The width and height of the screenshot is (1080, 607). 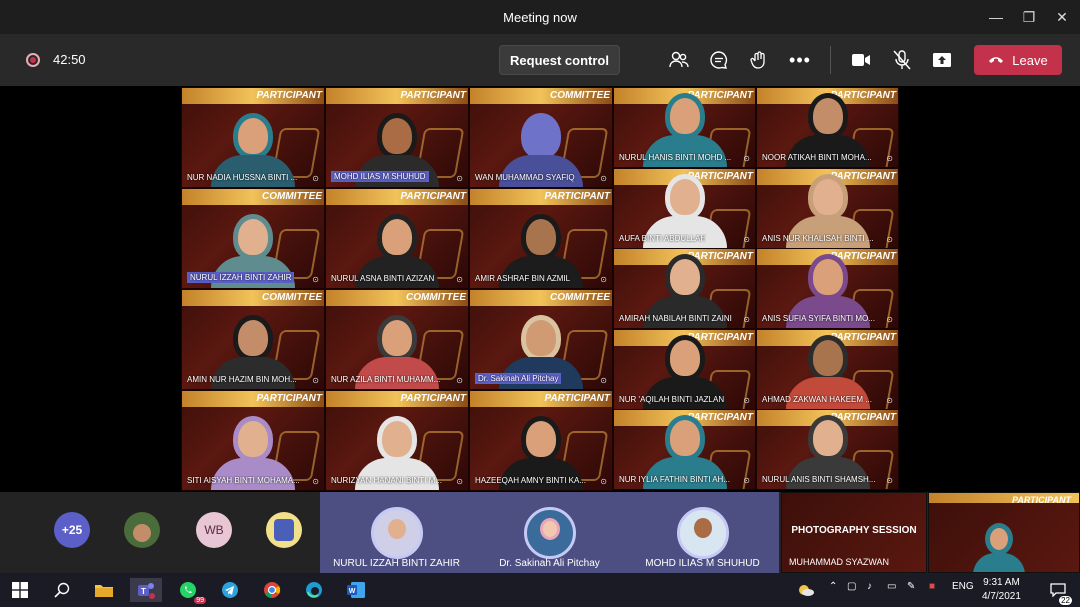 I want to click on participant-name: Dr. Sakinah Ali Pitchay, so click(x=518, y=378).